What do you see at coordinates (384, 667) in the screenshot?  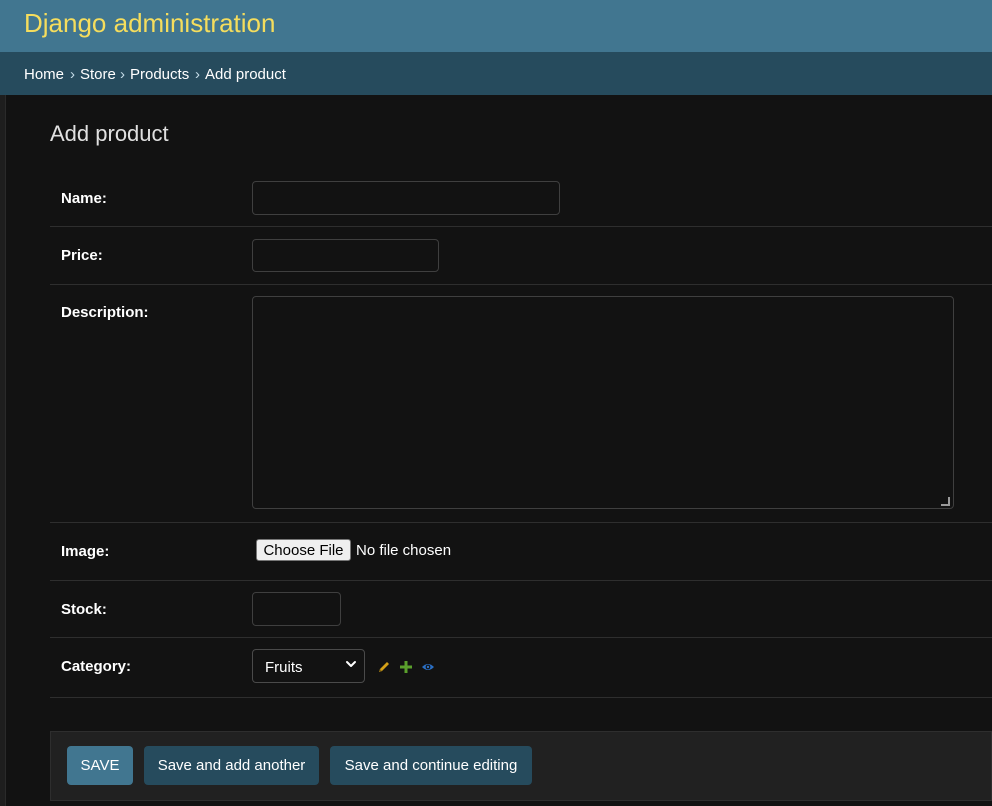 I see `pencil-icon` at bounding box center [384, 667].